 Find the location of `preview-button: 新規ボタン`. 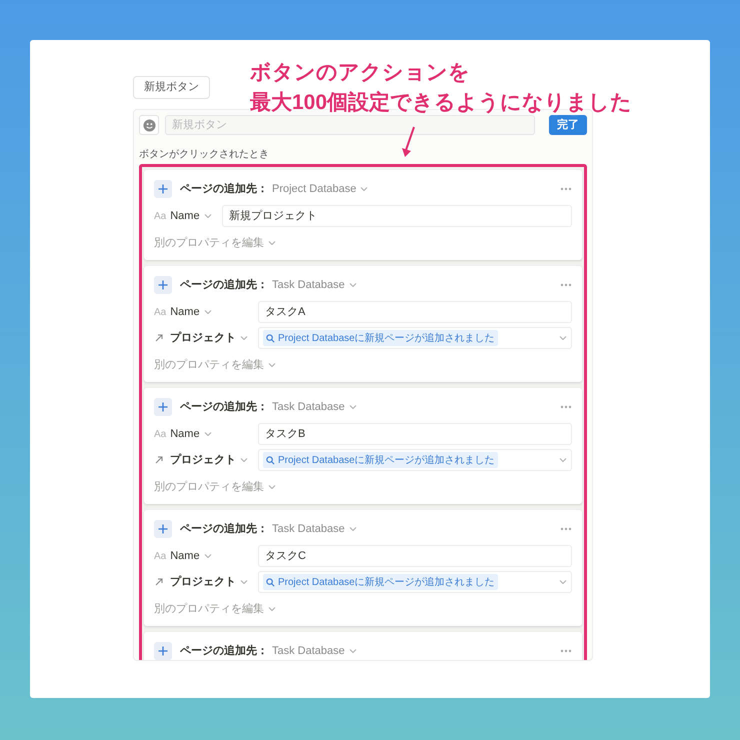

preview-button: 新規ボタン is located at coordinates (171, 87).